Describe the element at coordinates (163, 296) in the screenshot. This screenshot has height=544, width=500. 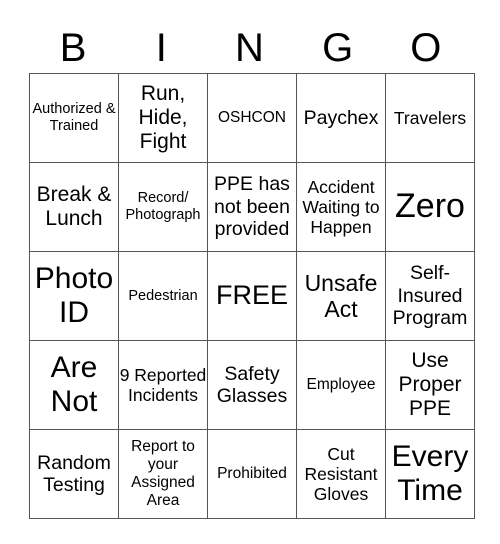
I see `bingo-cell: Pedestrian` at that location.